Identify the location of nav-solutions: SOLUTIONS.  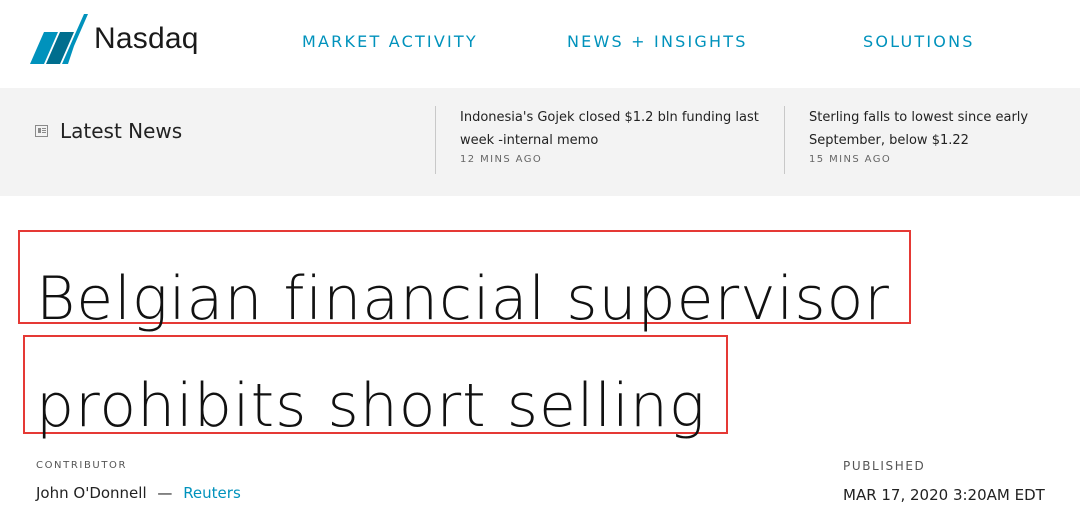
(919, 41).